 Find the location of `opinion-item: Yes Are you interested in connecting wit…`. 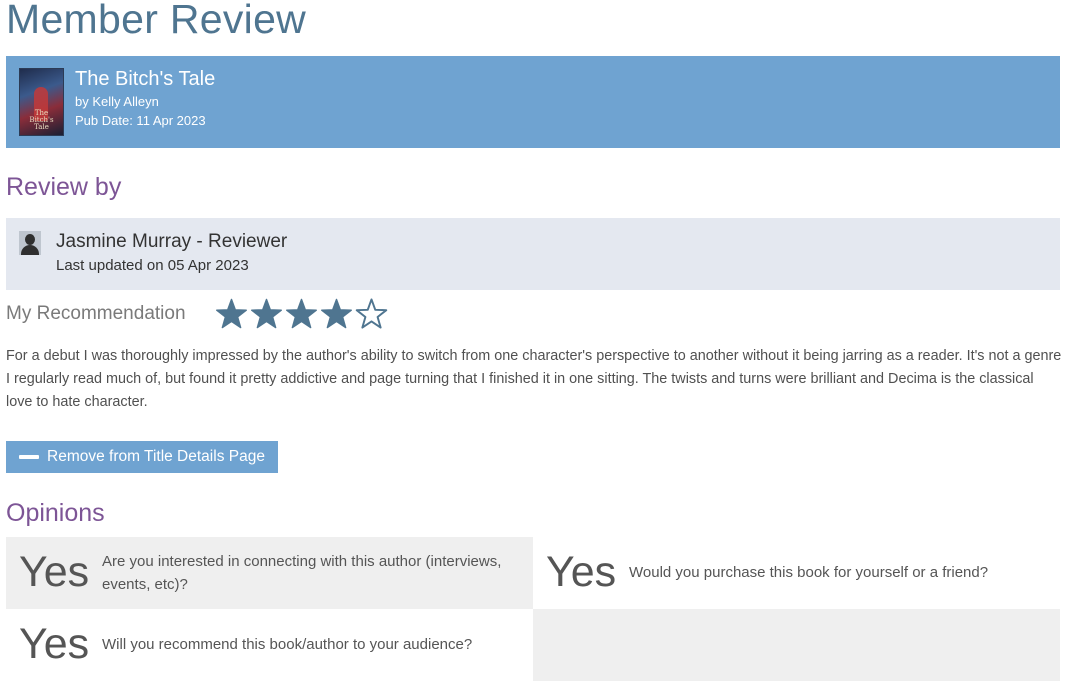

opinion-item: Yes Are you interested in connecting wit… is located at coordinates (269, 573).